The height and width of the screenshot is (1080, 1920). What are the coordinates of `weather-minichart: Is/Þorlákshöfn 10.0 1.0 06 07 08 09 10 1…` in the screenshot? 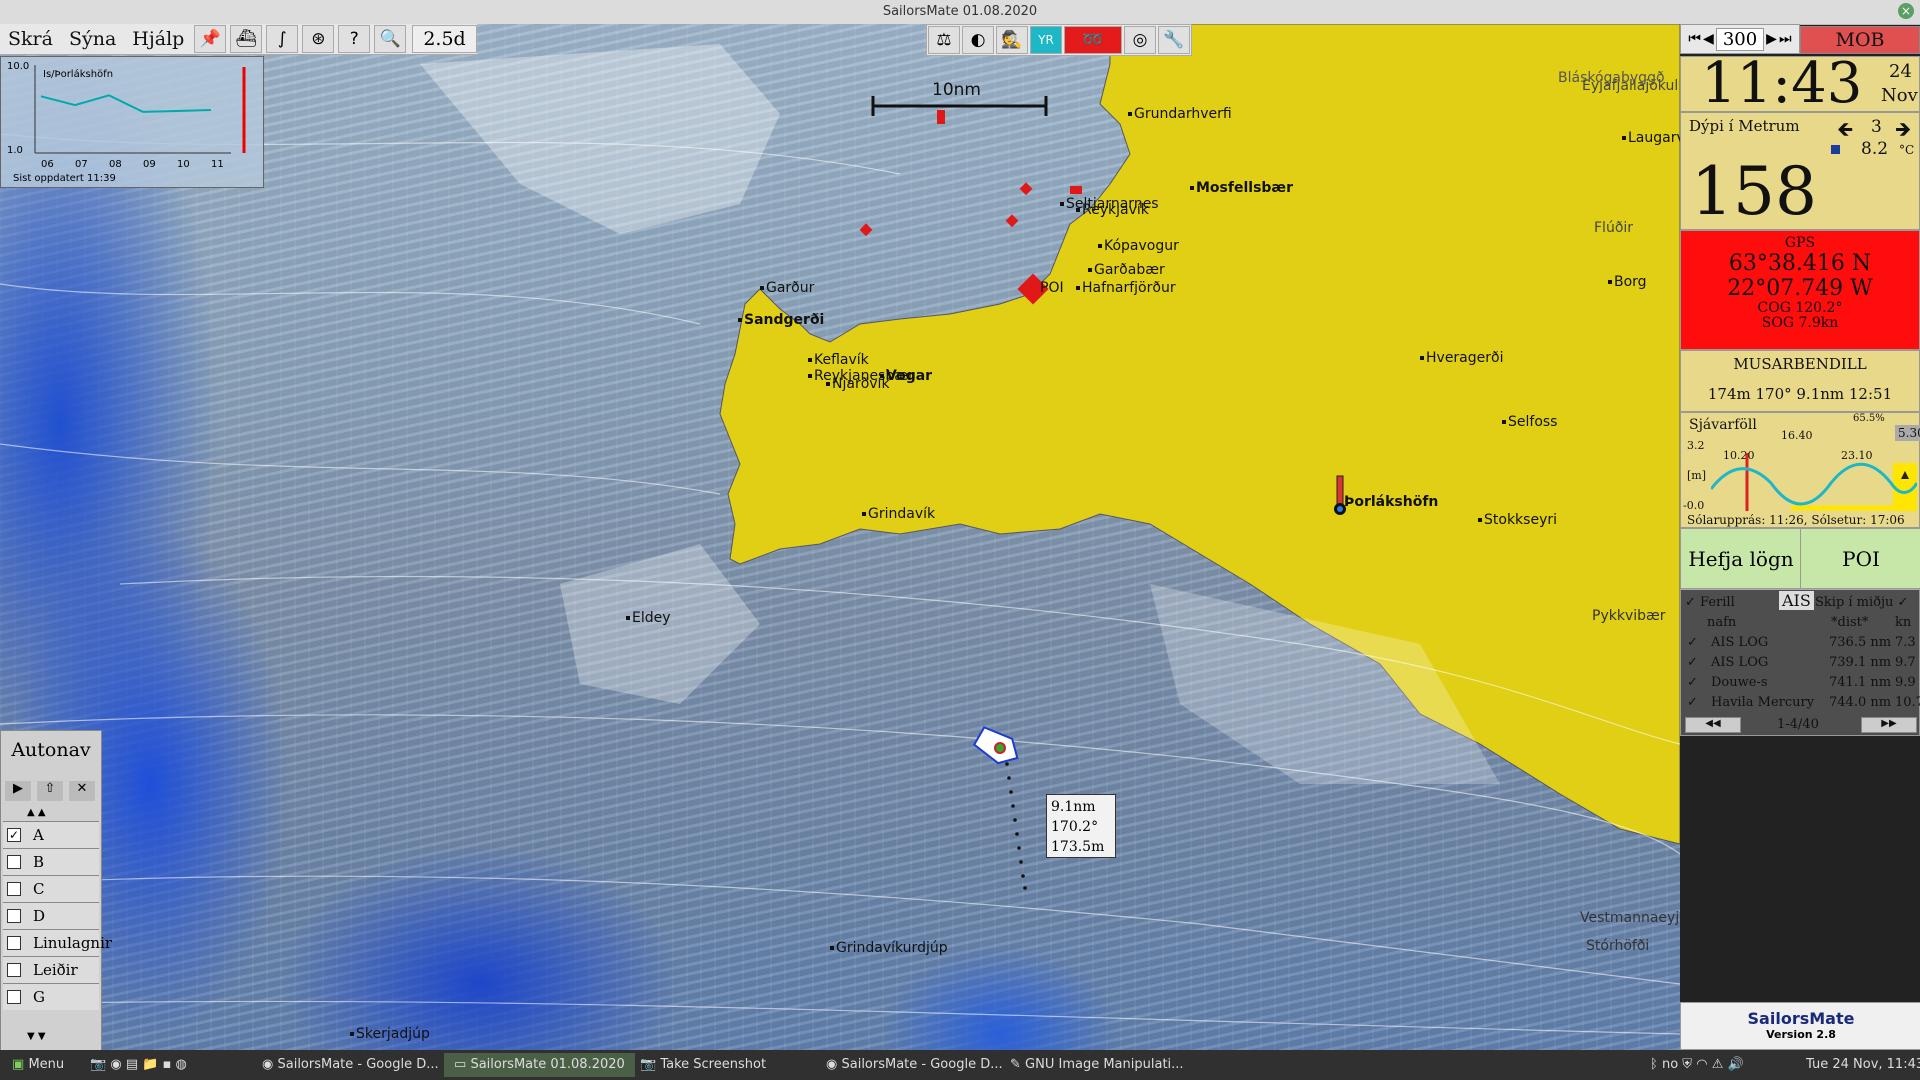 It's located at (132, 122).